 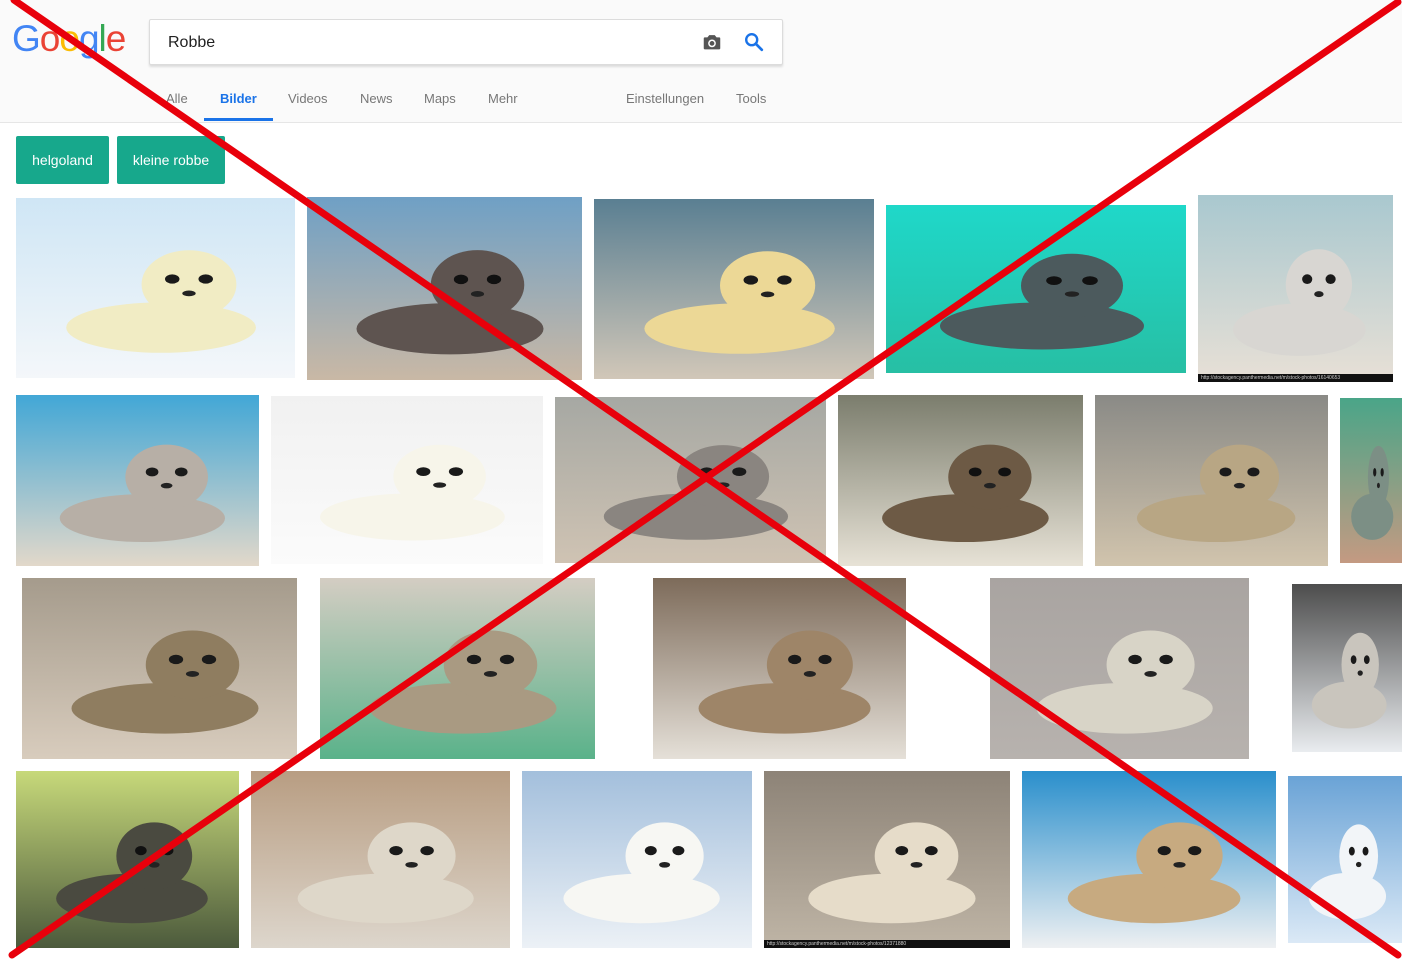 What do you see at coordinates (376, 98) in the screenshot?
I see `tab-news: News` at bounding box center [376, 98].